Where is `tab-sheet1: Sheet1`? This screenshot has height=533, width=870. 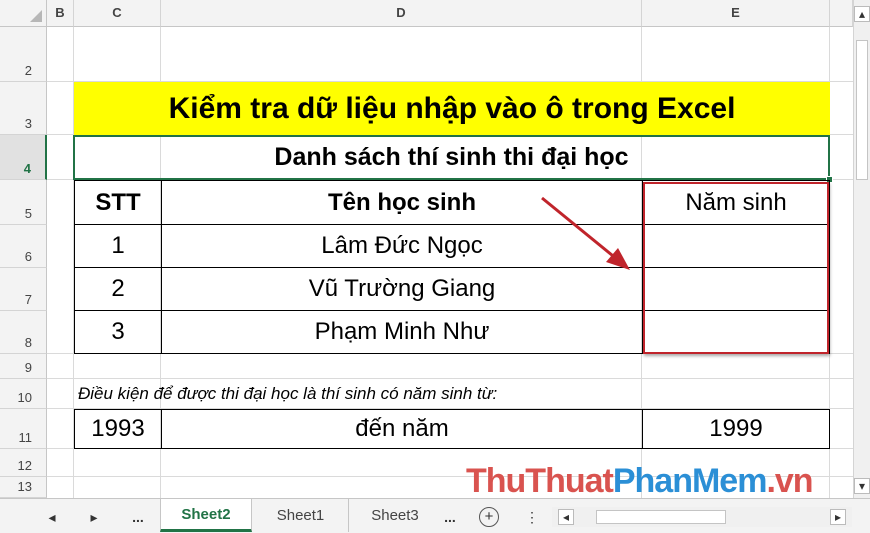
tab-sheet1: Sheet1 is located at coordinates (301, 515).